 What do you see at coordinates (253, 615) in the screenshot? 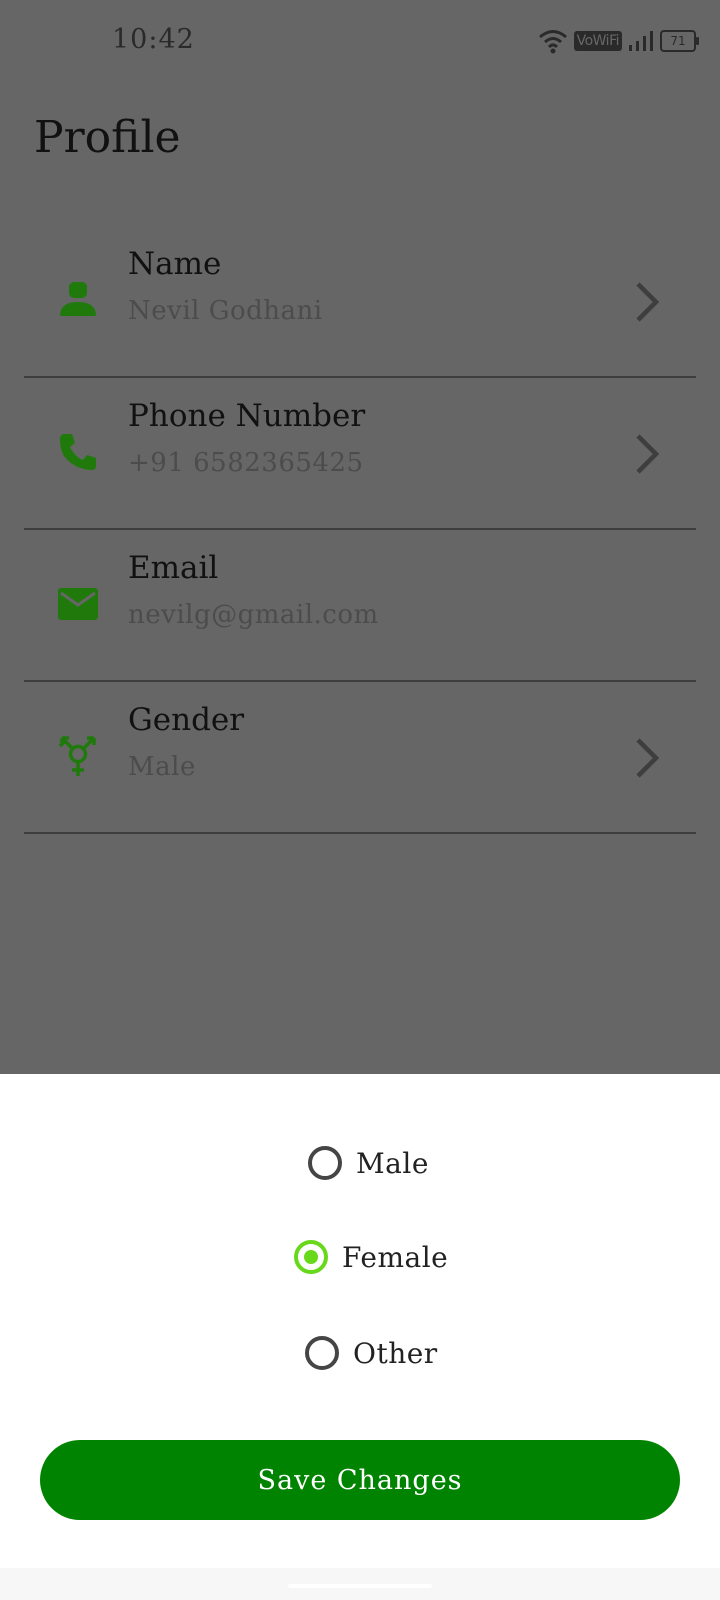
I see `row-value: nevilg@gmail.com` at bounding box center [253, 615].